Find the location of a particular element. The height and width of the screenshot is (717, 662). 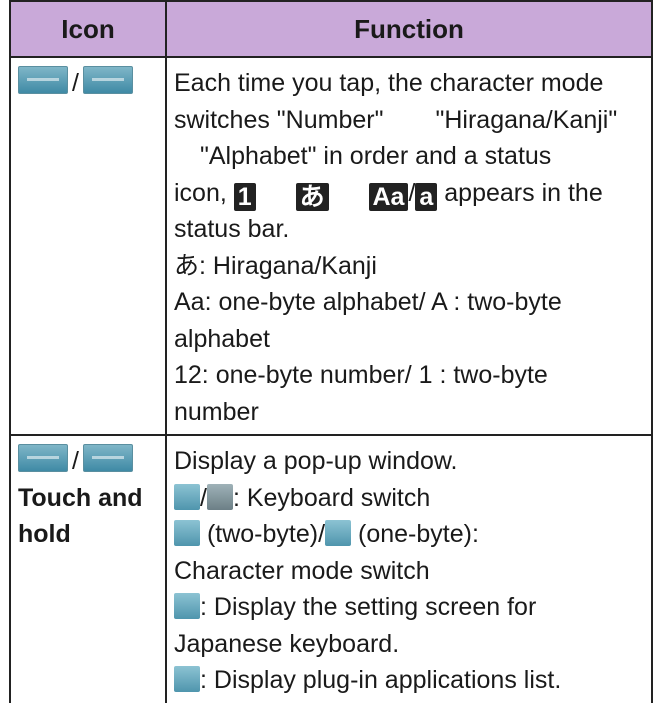

description-line: Character mode switch is located at coordinates (302, 570).